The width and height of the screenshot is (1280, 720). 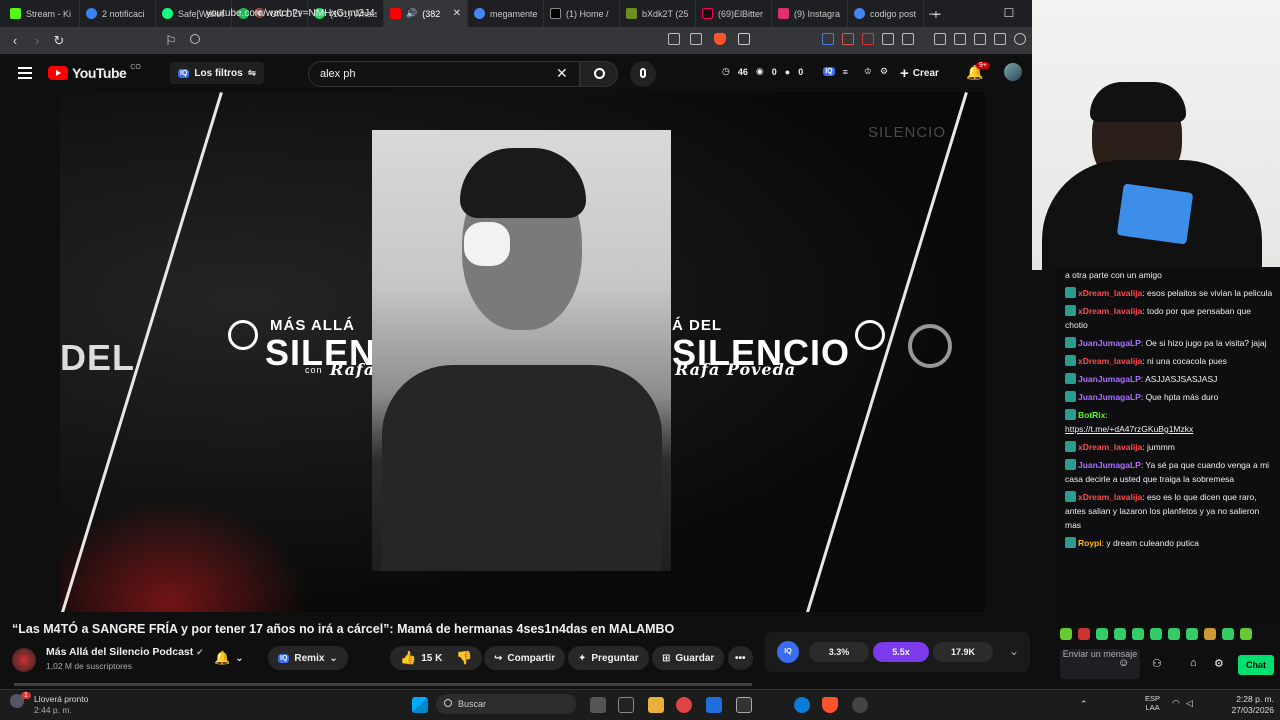 What do you see at coordinates (744, 705) in the screenshot?
I see `terminal-icon` at bounding box center [744, 705].